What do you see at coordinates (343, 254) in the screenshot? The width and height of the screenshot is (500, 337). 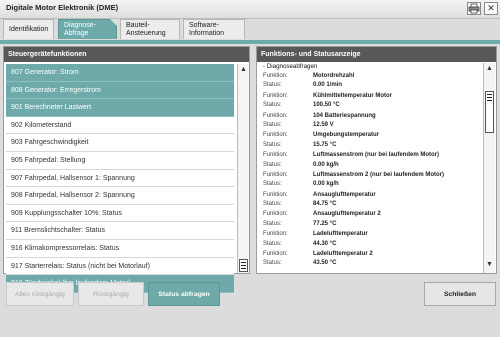 I see `function-value: Ladelufttemperatur 2` at bounding box center [343, 254].